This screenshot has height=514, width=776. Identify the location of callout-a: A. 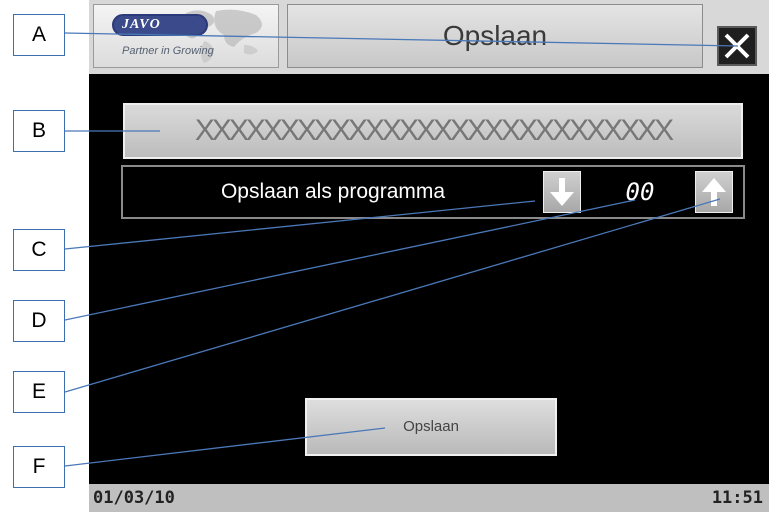
(39, 35).